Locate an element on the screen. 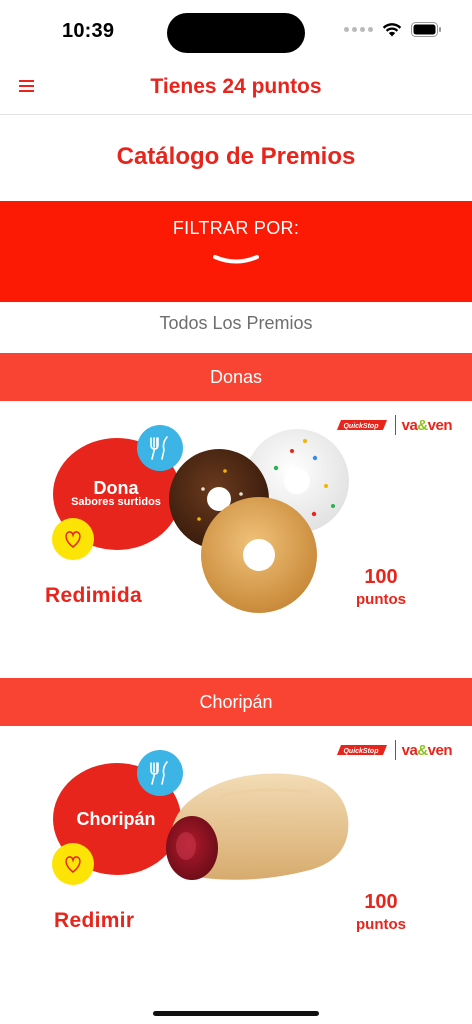 This screenshot has width=472, height=1024. donuts-image is located at coordinates (259, 521).